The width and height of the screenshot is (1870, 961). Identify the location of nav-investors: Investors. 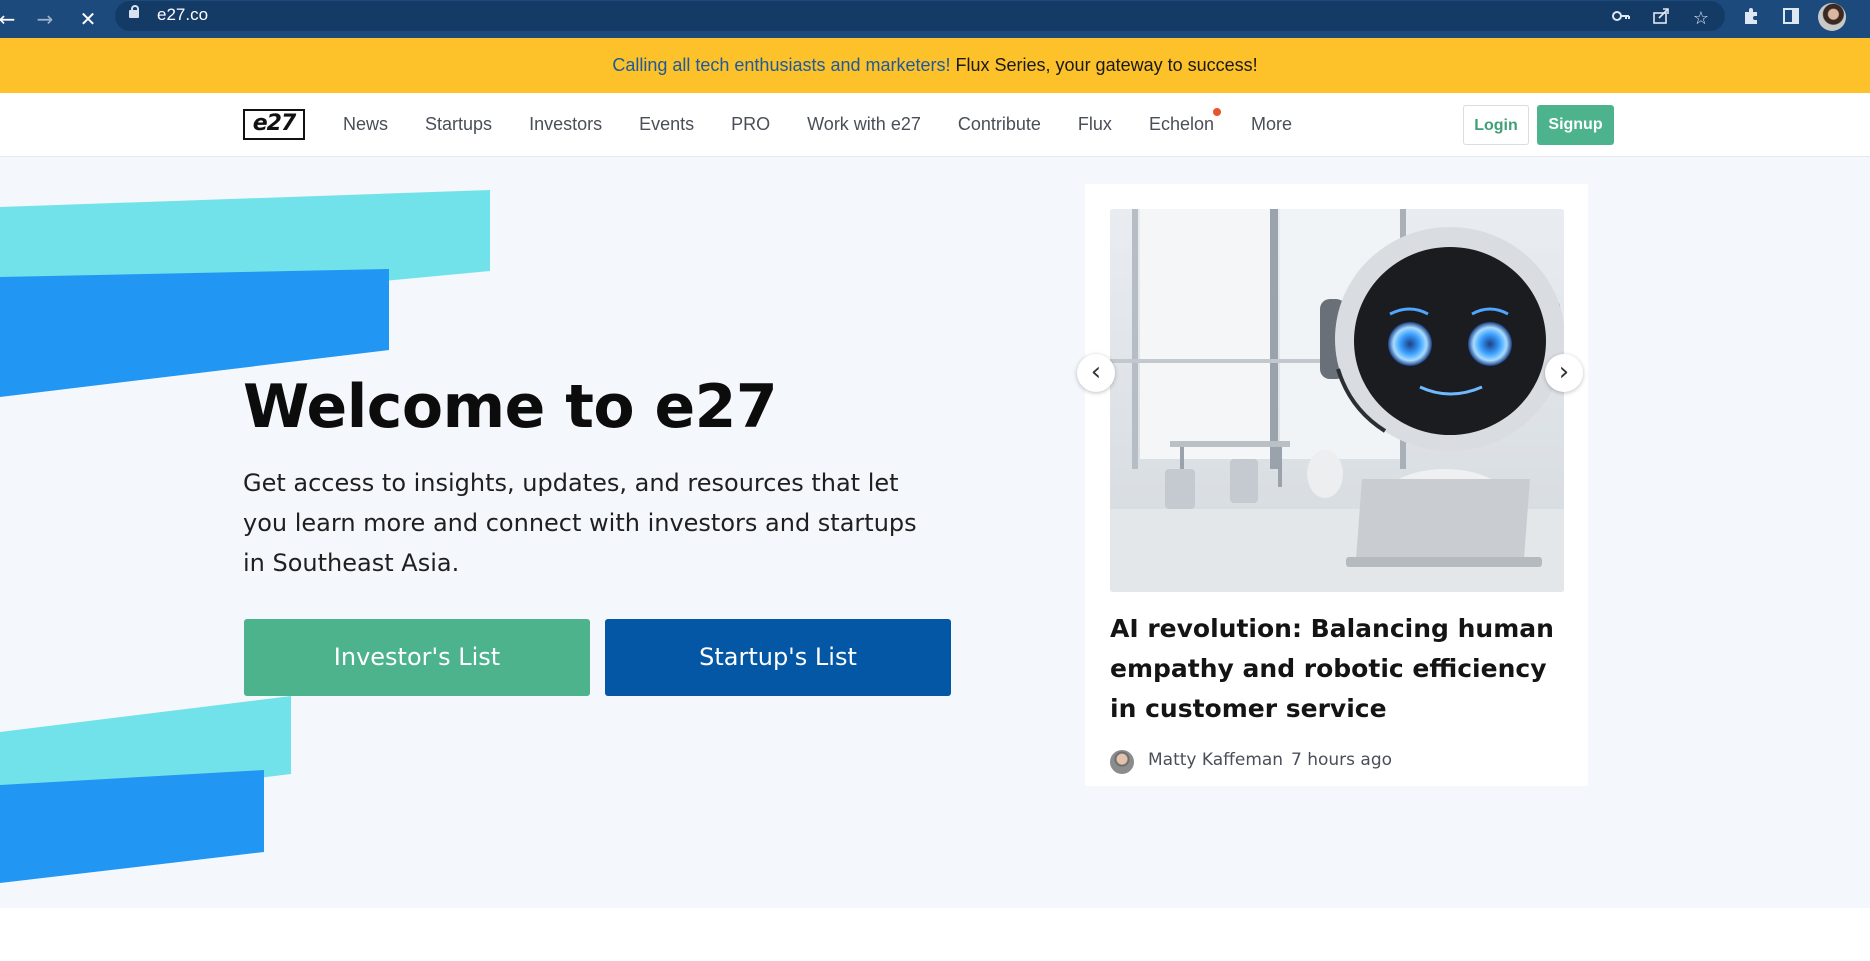
(565, 124).